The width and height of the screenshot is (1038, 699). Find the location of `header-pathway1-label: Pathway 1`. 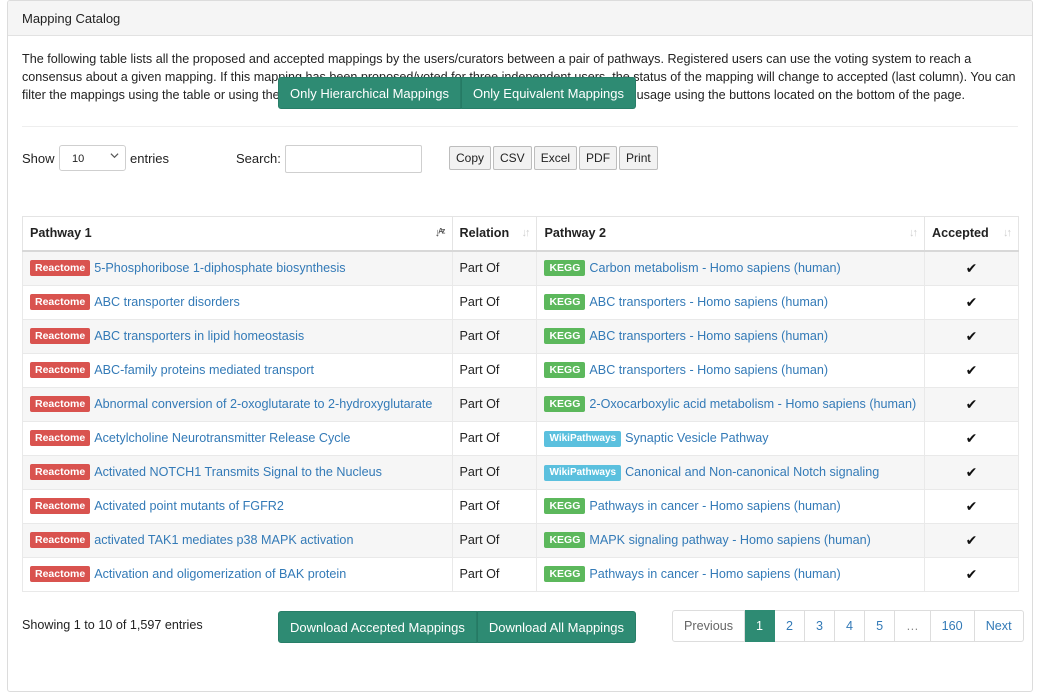

header-pathway1-label: Pathway 1 is located at coordinates (61, 233).